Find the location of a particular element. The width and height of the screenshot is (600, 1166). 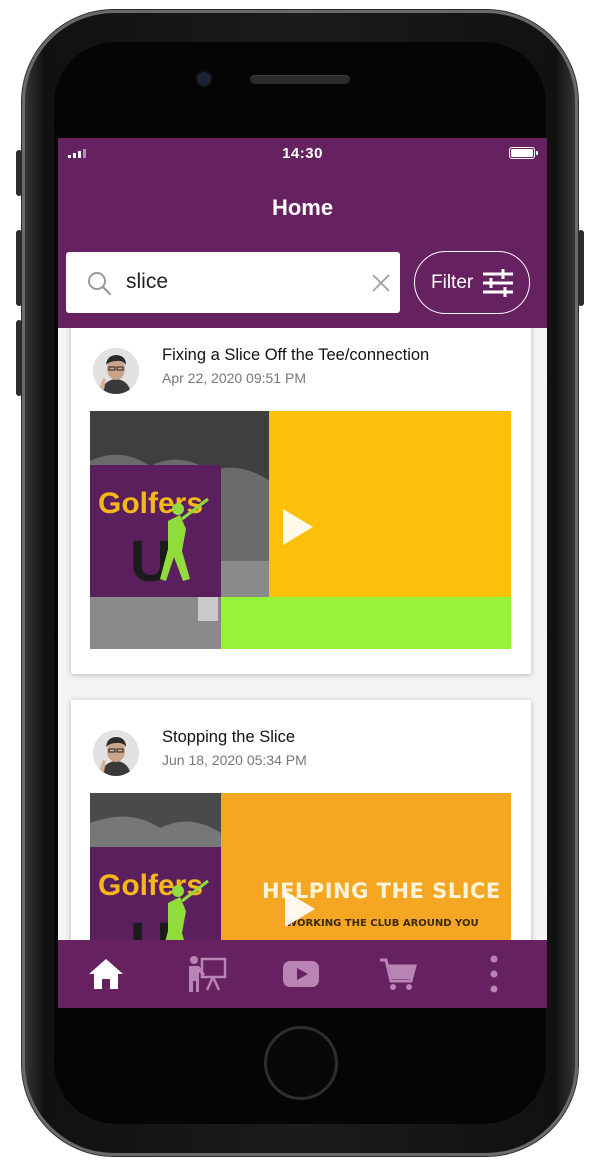

nav-lessons is located at coordinates (206, 974).